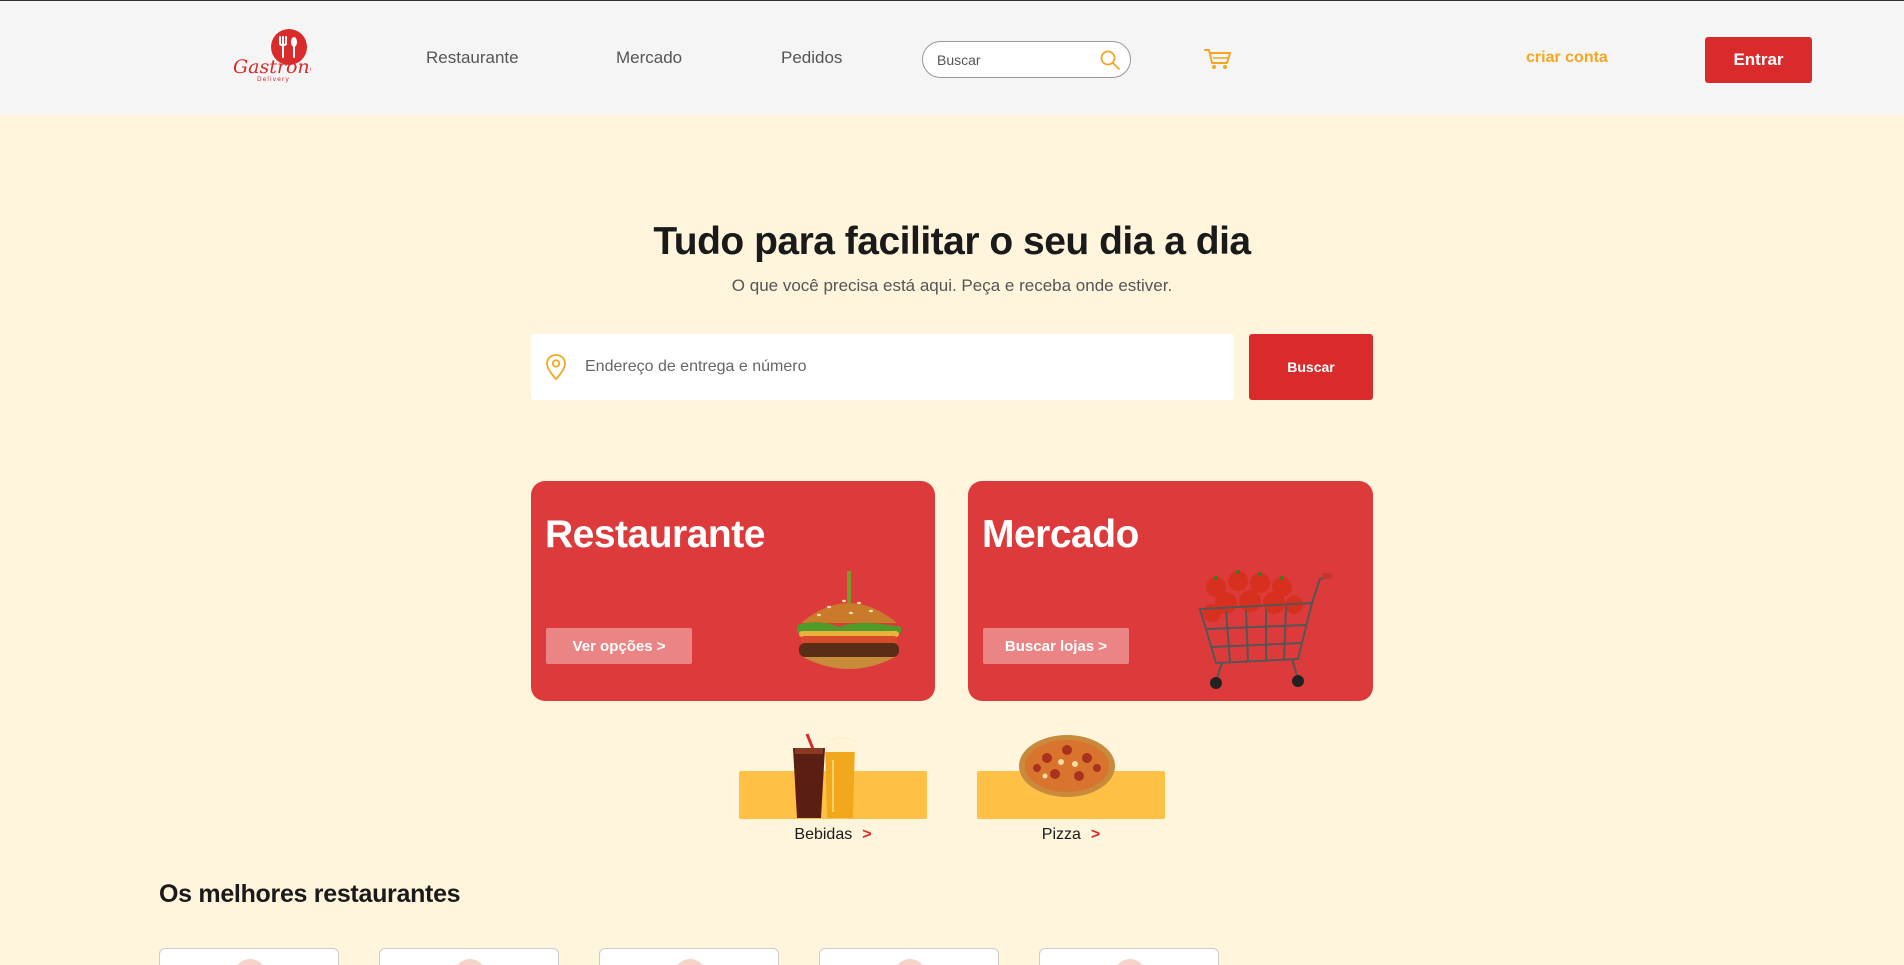 This screenshot has width=1904, height=965. What do you see at coordinates (849, 627) in the screenshot?
I see `burger-image` at bounding box center [849, 627].